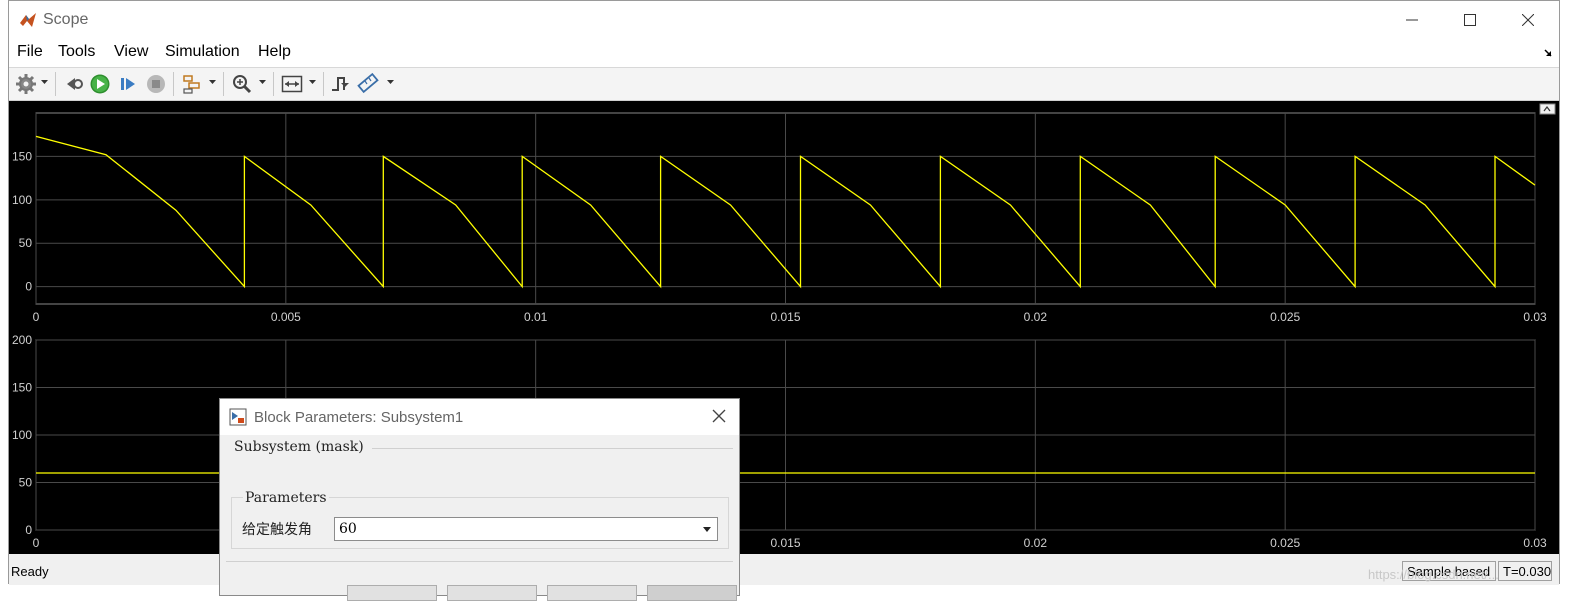  What do you see at coordinates (277, 530) in the screenshot?
I see `trigger-angle-label: 给定触发角` at bounding box center [277, 530].